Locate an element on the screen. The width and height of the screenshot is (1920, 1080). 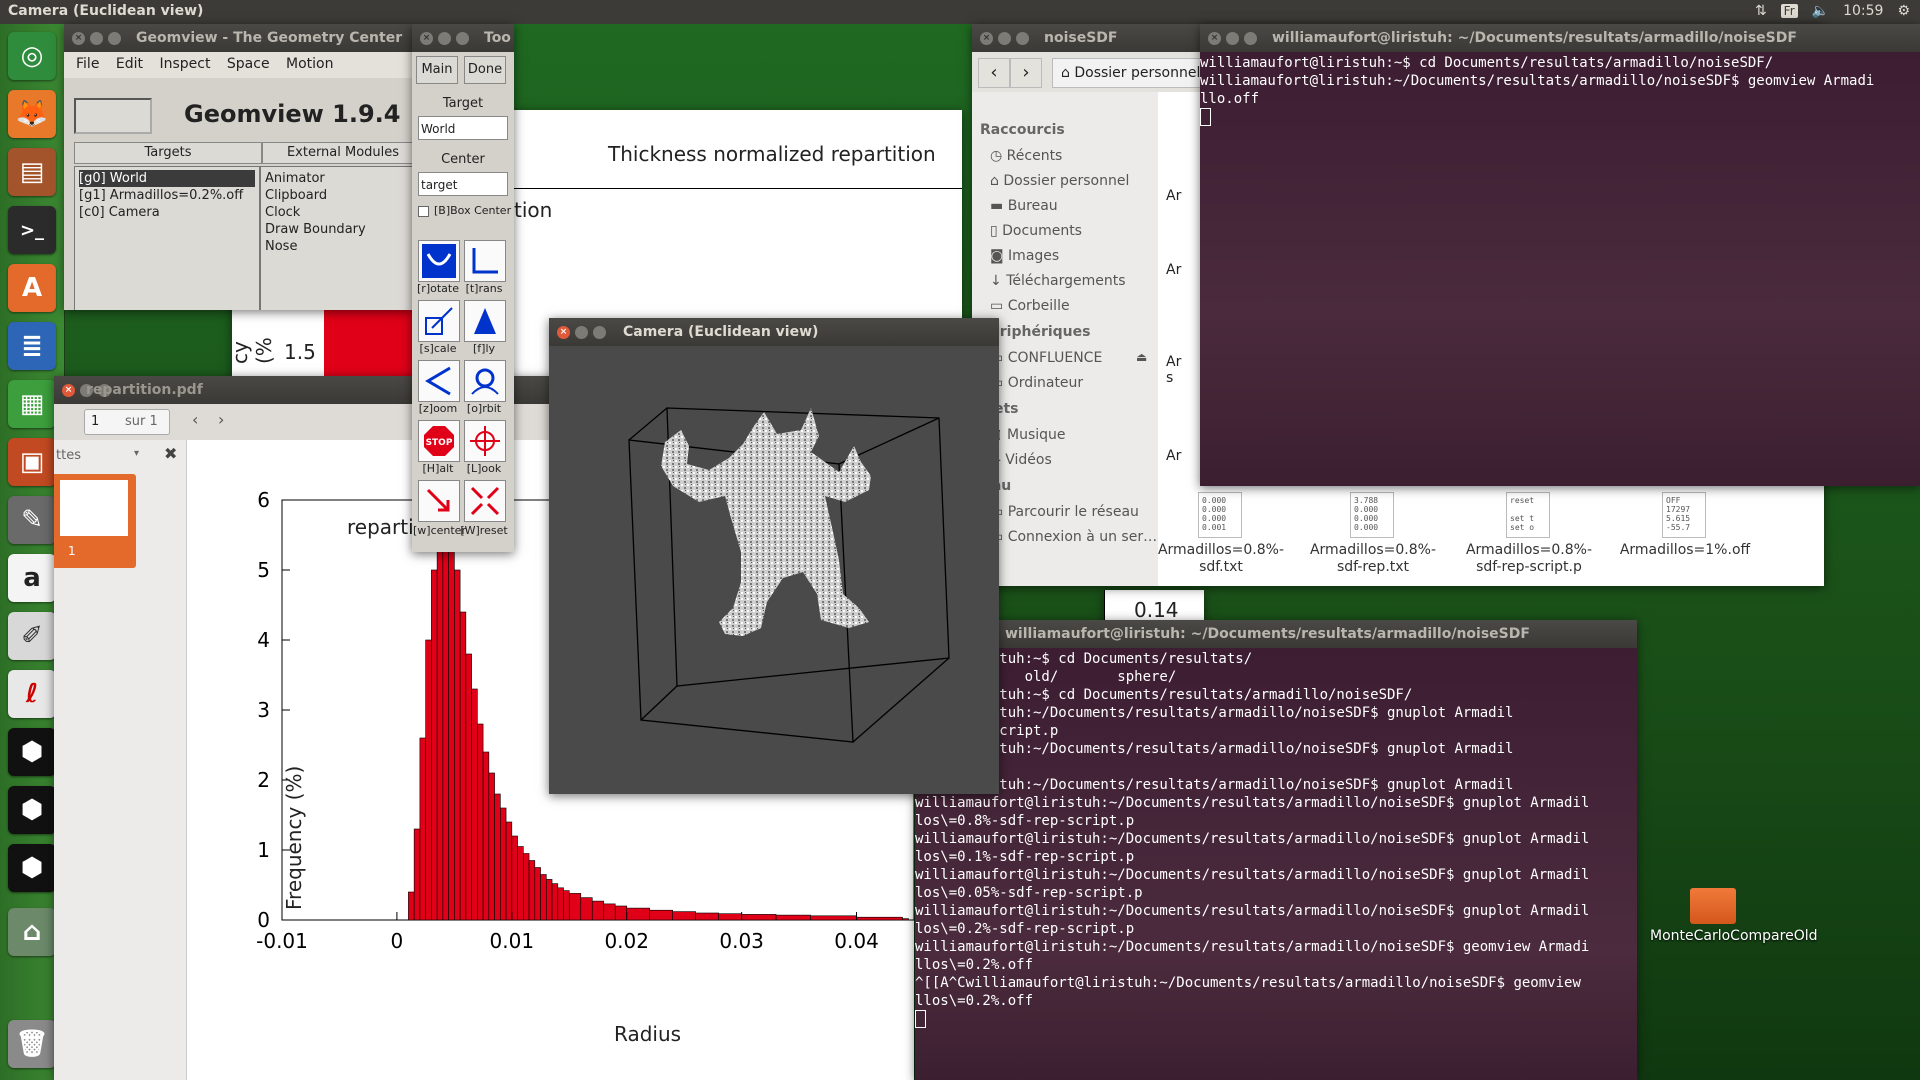
prev-page-icon: ‹ is located at coordinates (195, 419).